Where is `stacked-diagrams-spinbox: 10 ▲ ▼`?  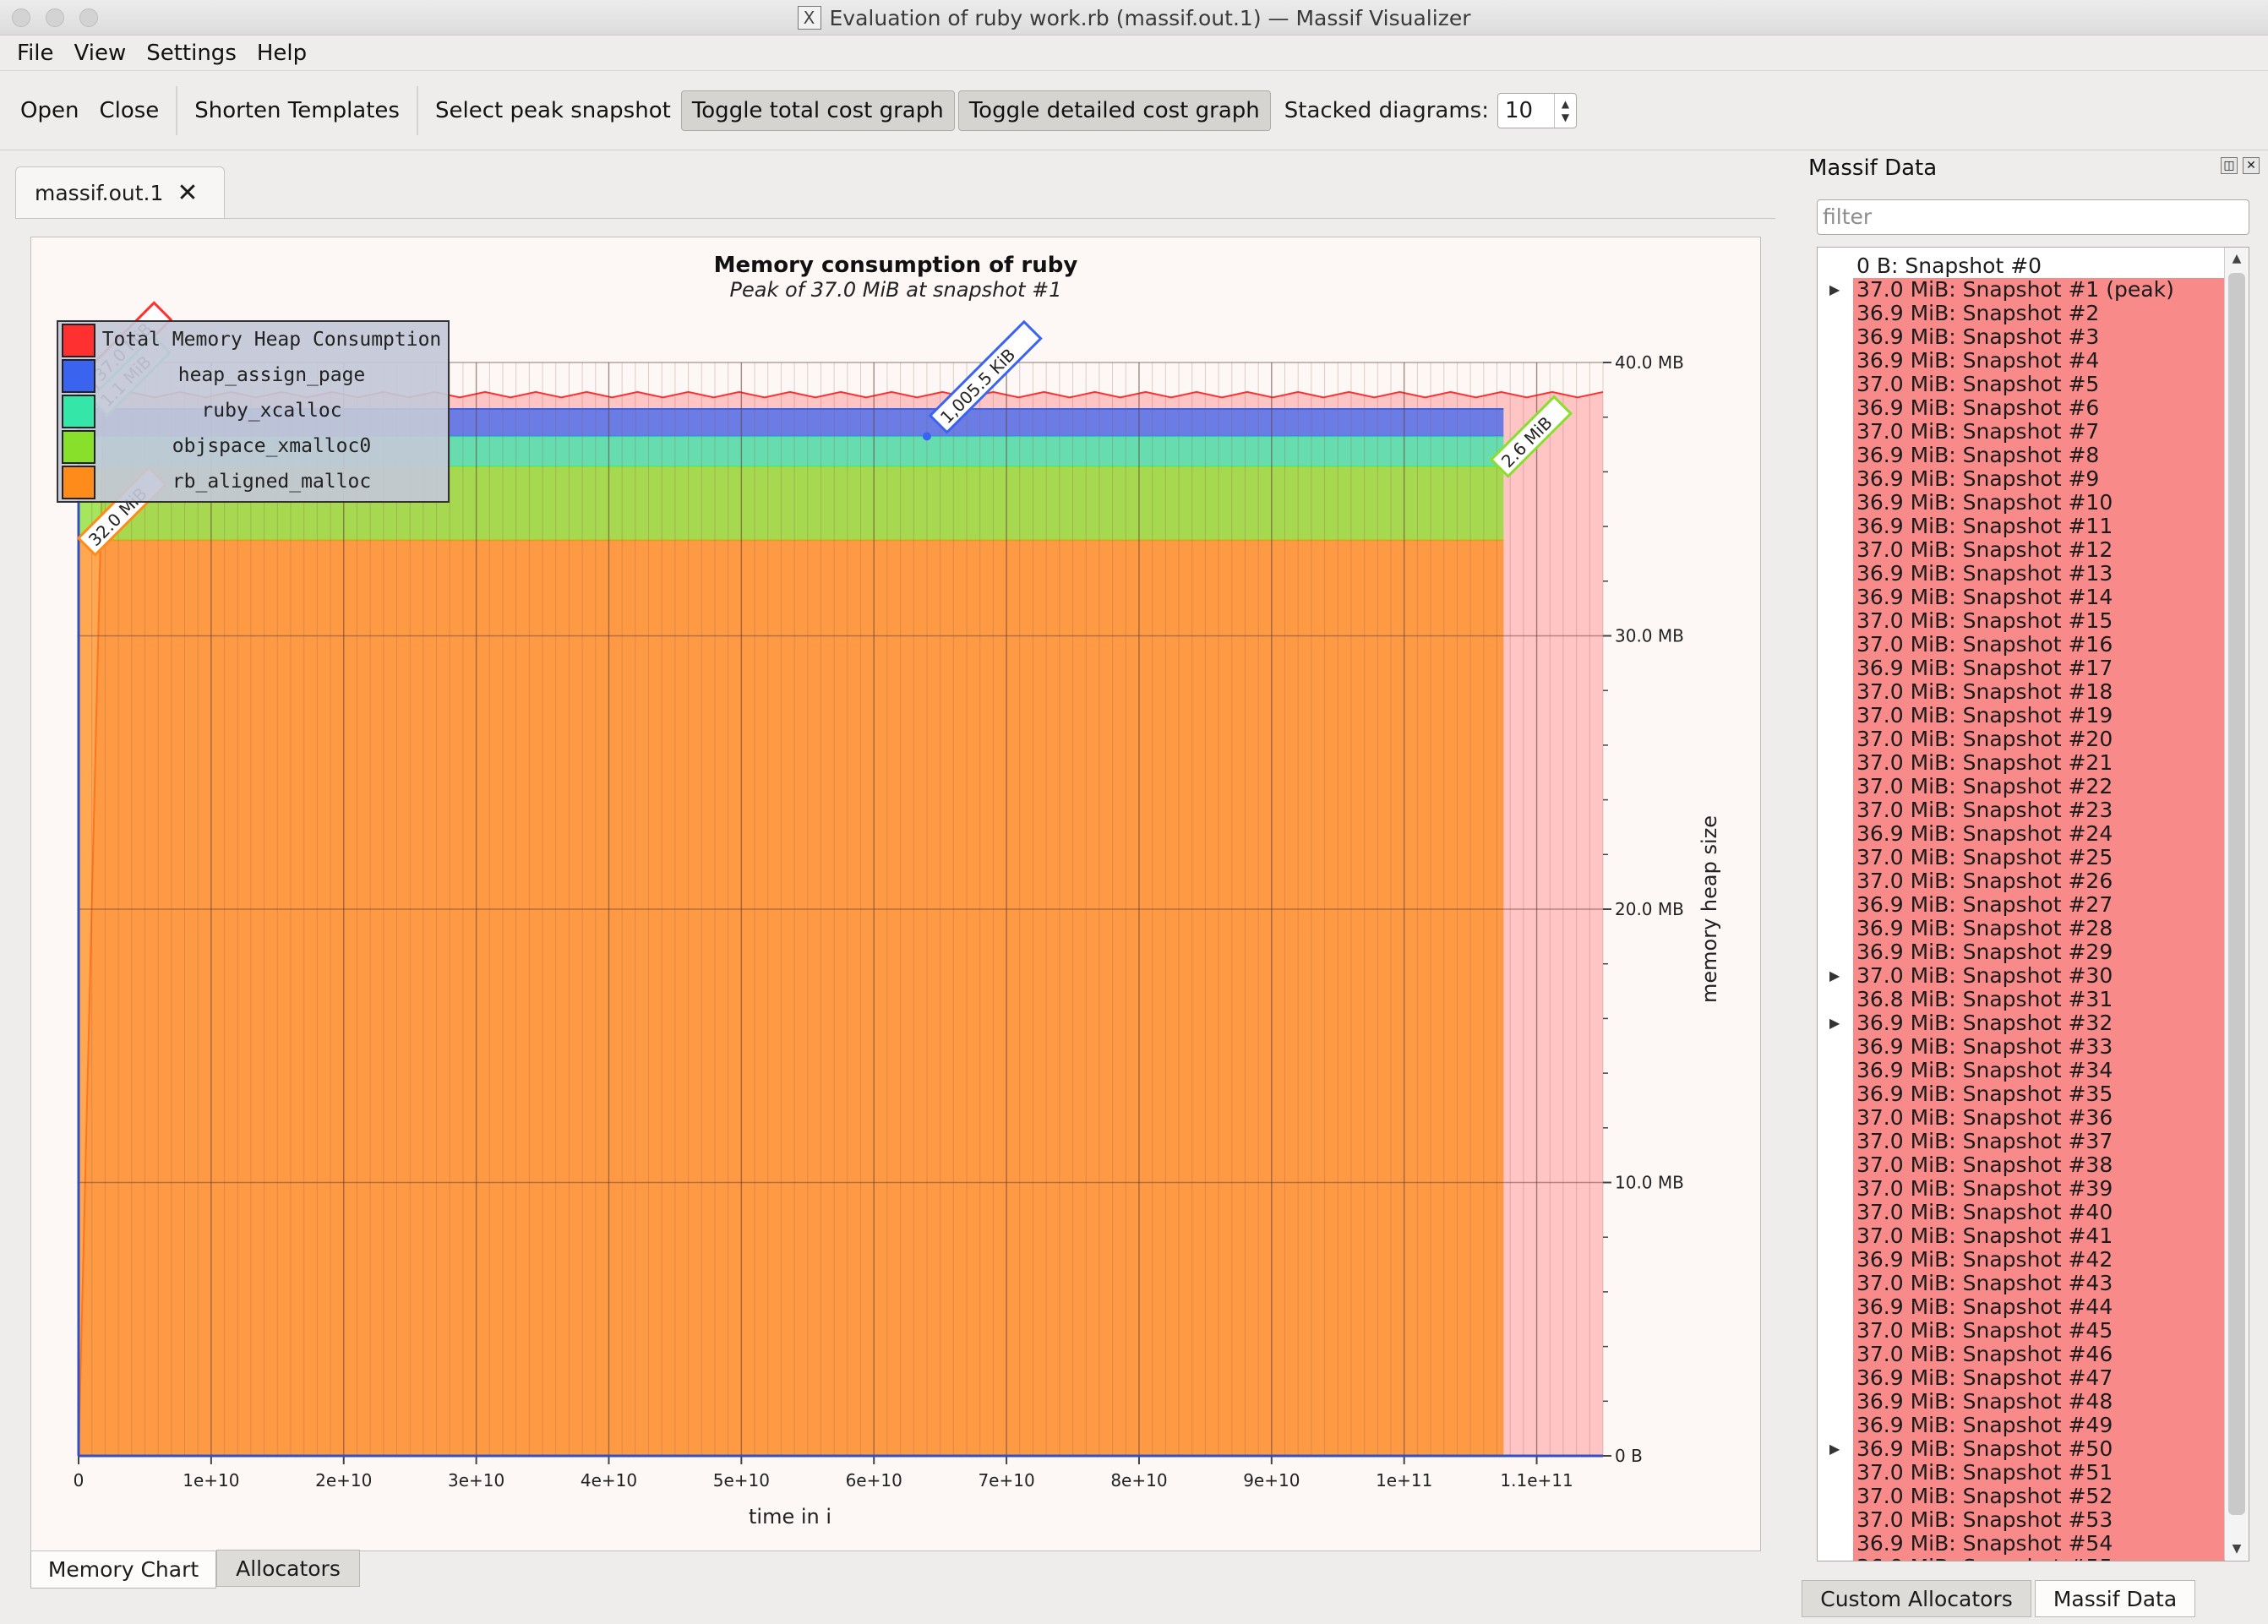
stacked-diagrams-spinbox: 10 ▲ ▼ is located at coordinates (1537, 110).